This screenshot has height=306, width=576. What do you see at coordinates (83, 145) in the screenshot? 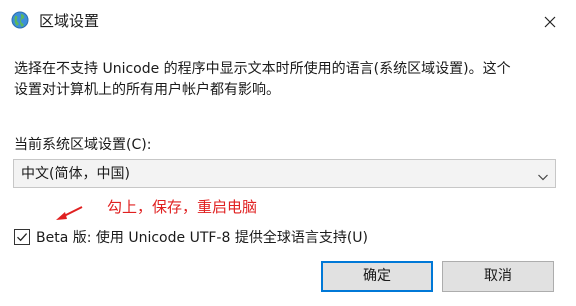
I see `system-locale-label: 当前系统区域设置(C):` at bounding box center [83, 145].